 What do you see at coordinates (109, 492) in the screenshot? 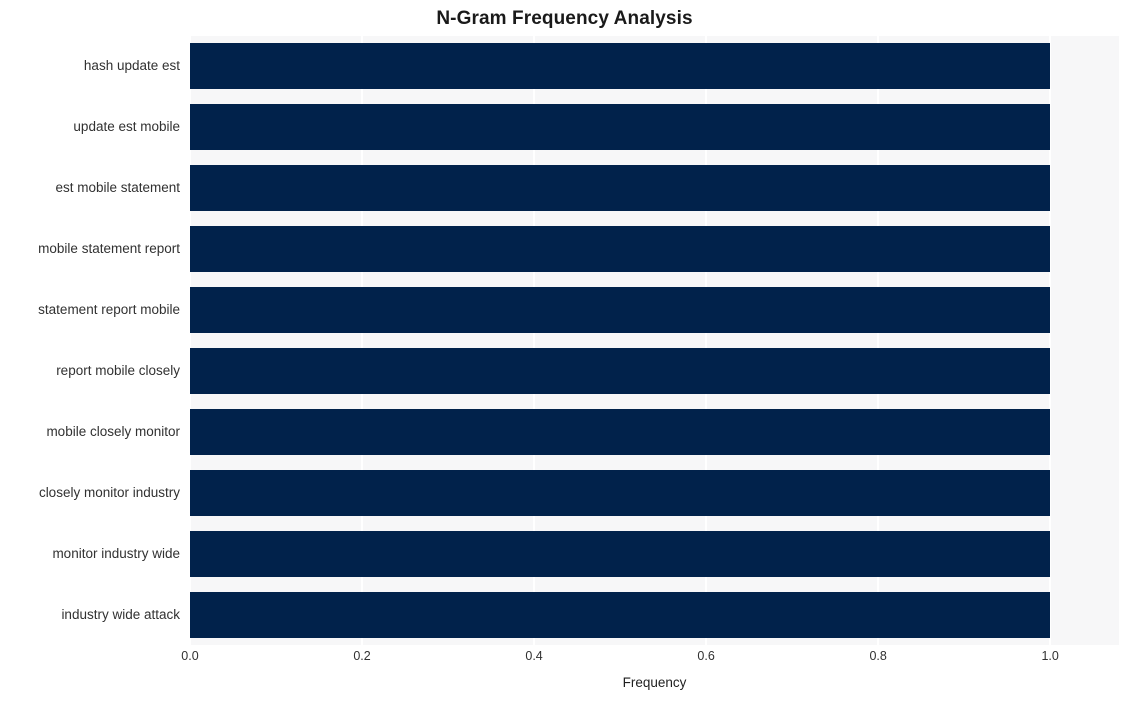
I see `y-axis-tick-label: closely monitor industry` at bounding box center [109, 492].